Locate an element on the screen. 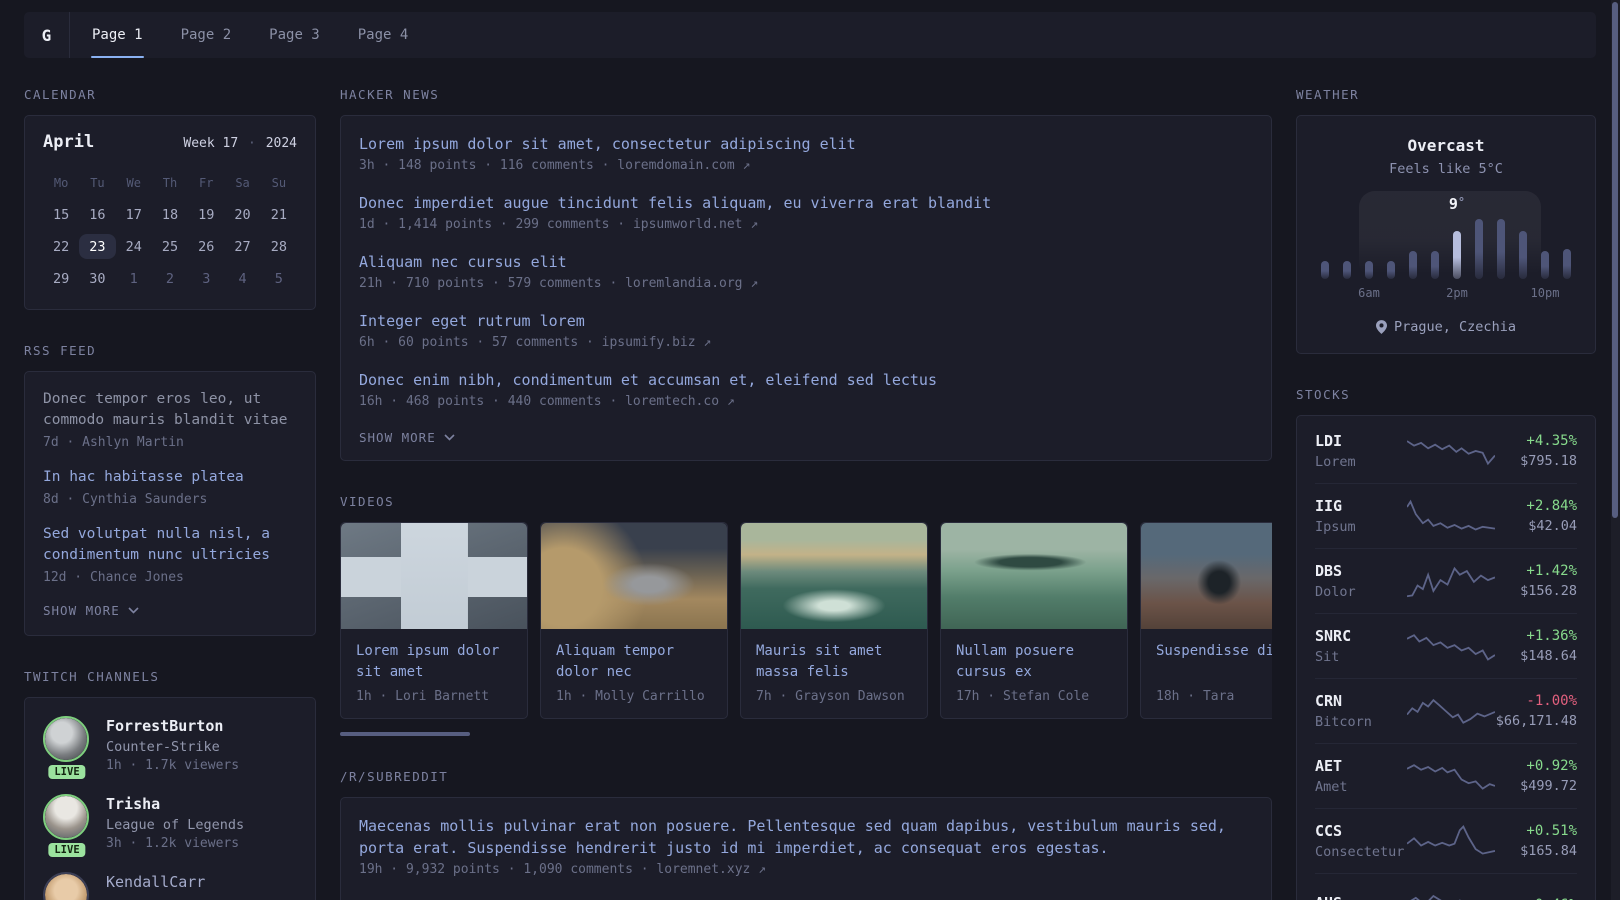 Image resolution: width=1620 pixels, height=900 pixels. app-logo: G is located at coordinates (47, 35).